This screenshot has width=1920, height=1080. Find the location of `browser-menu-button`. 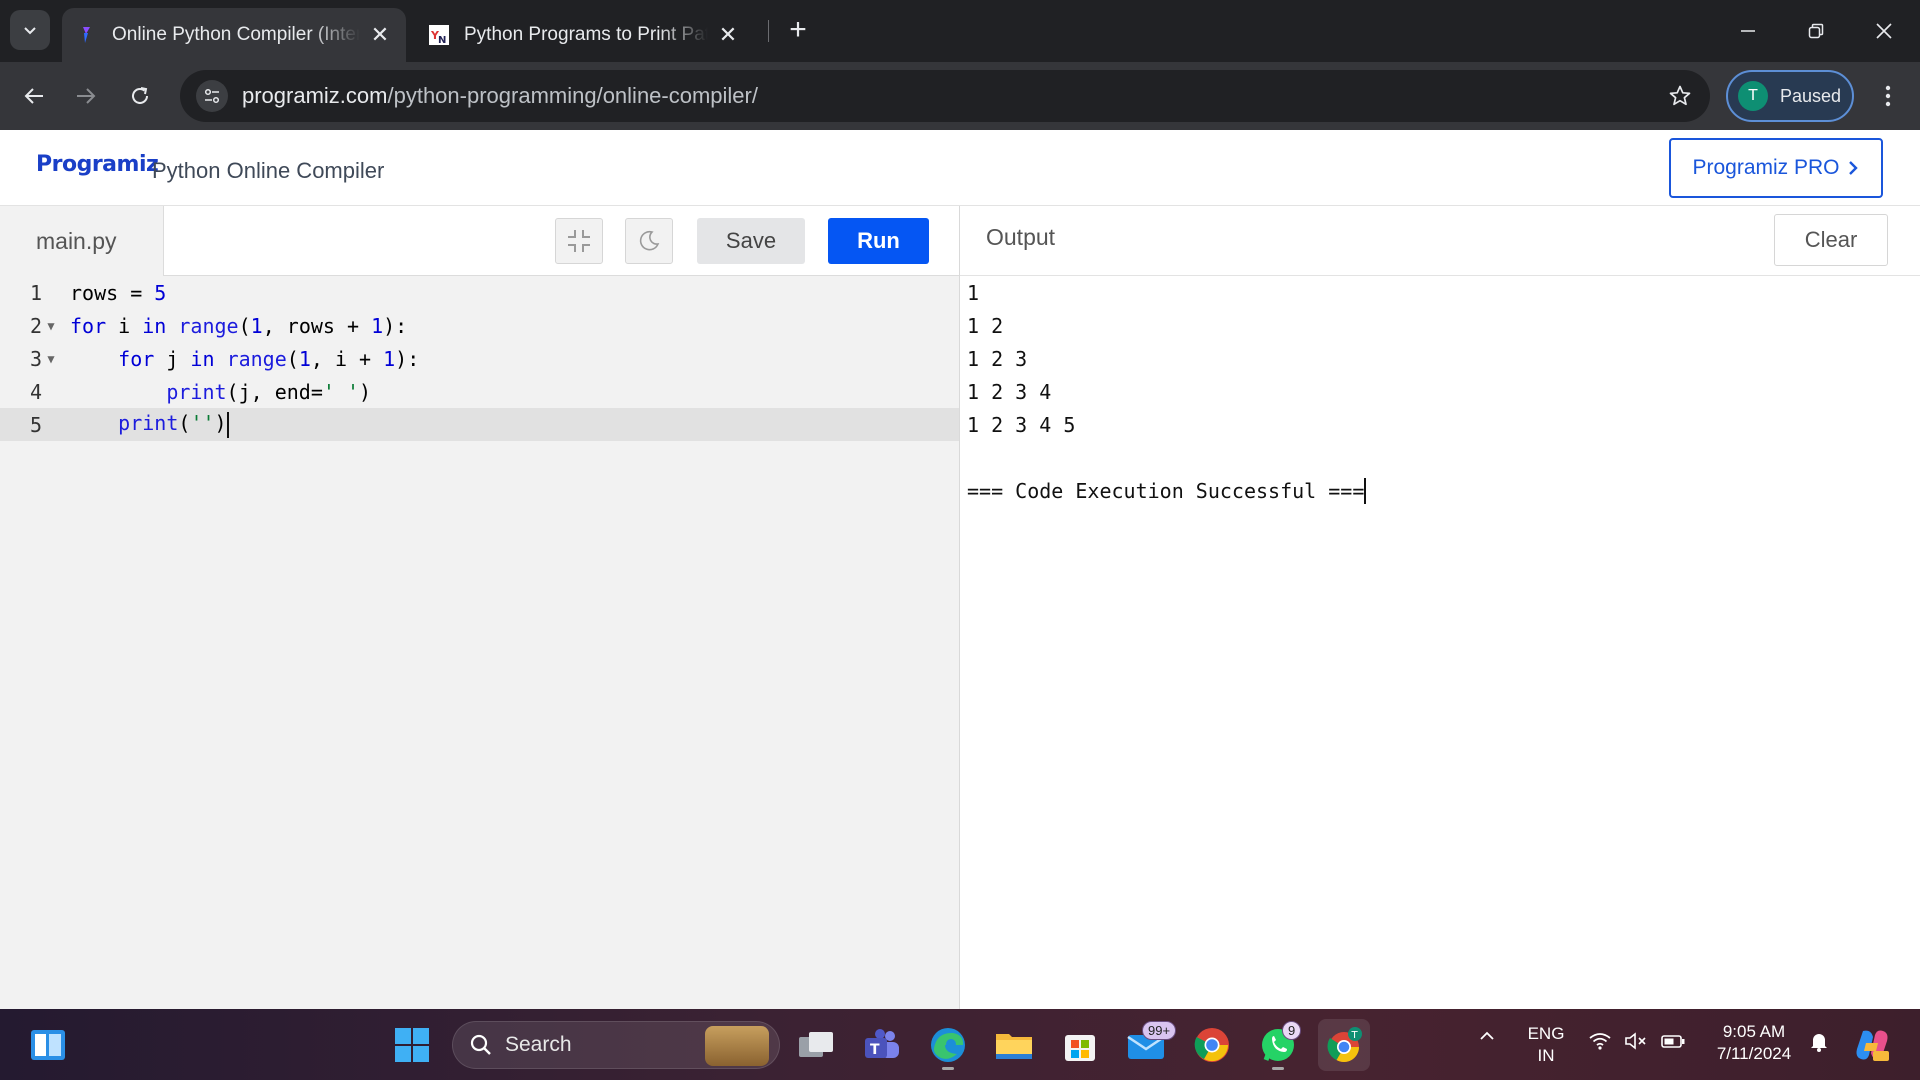

browser-menu-button is located at coordinates (1888, 96).